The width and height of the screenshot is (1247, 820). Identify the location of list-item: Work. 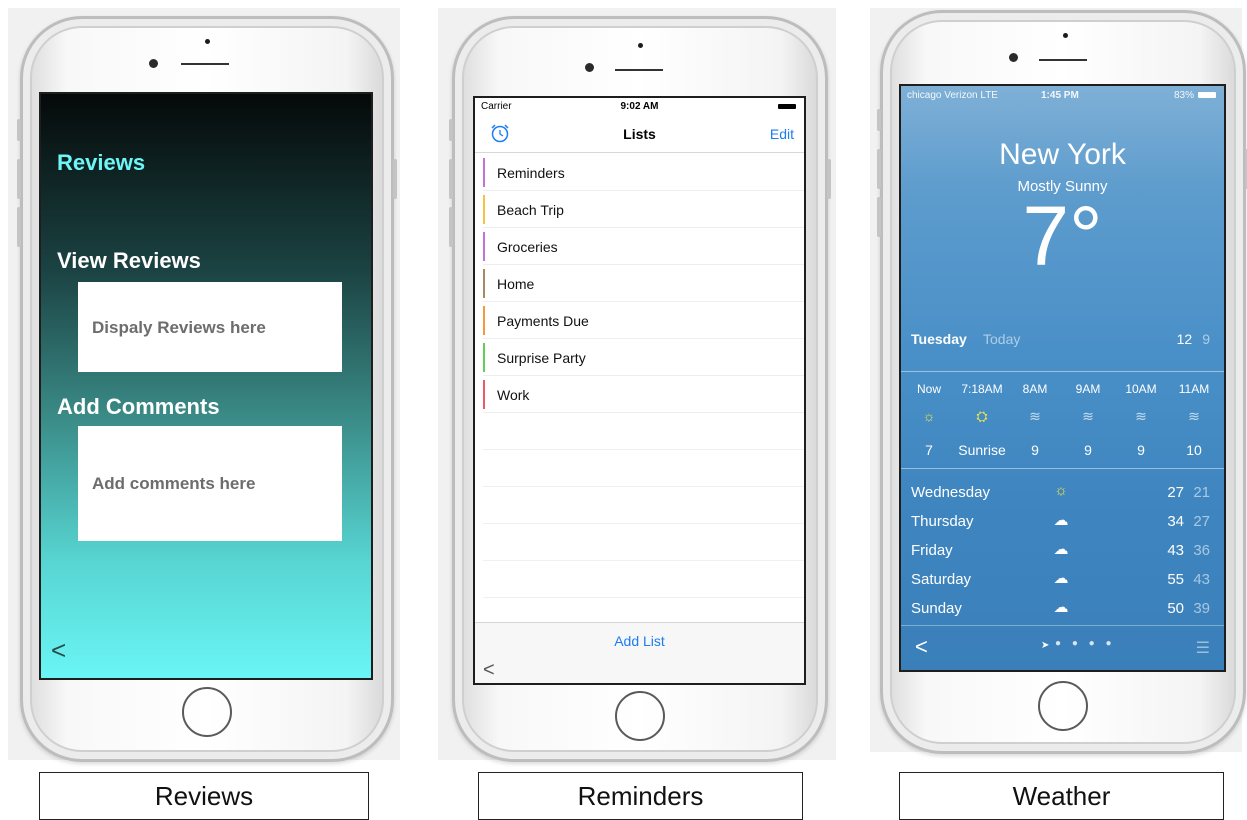
(643, 394).